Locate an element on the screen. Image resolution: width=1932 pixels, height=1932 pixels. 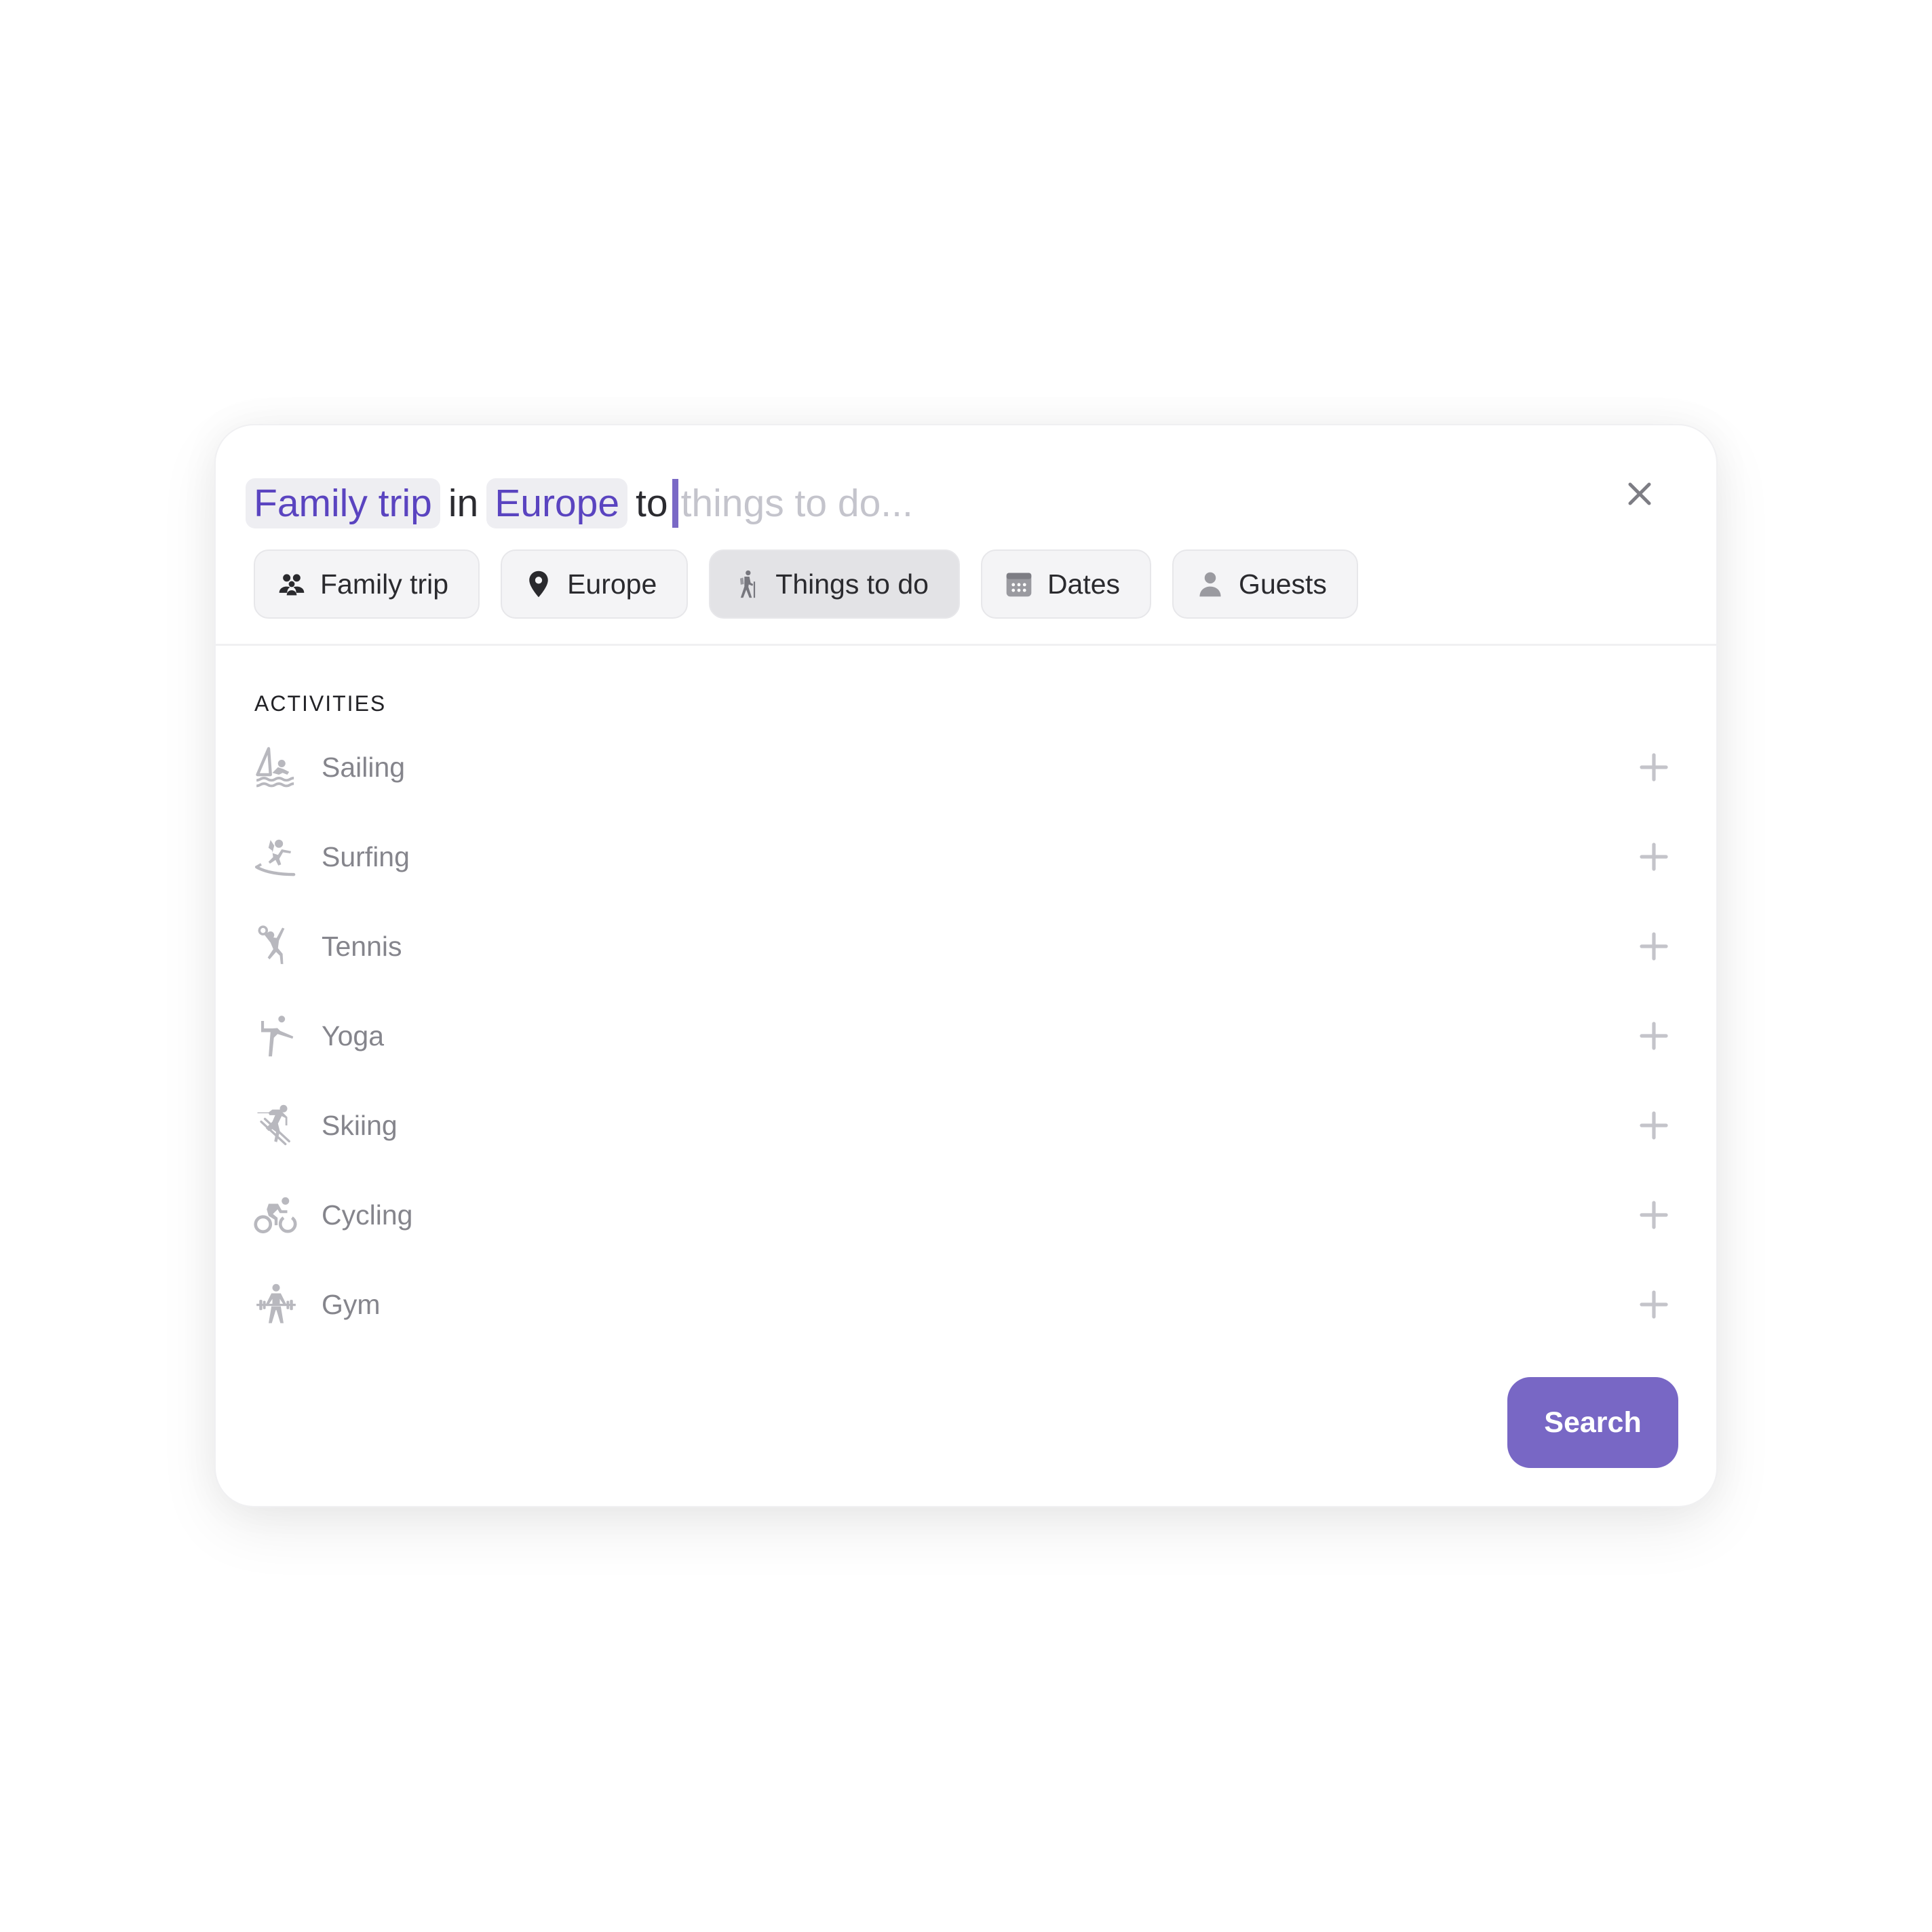
activity-label: Surfing is located at coordinates (366, 856).